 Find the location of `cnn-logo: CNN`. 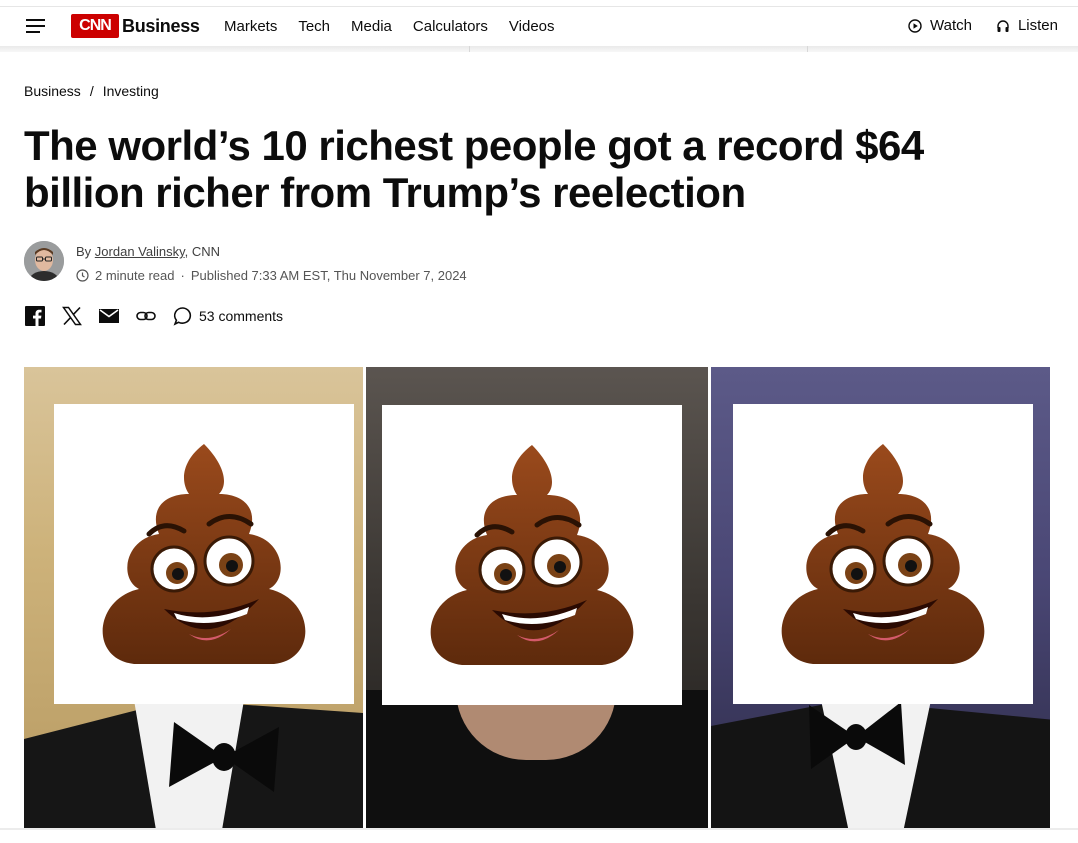

cnn-logo: CNN is located at coordinates (95, 26).